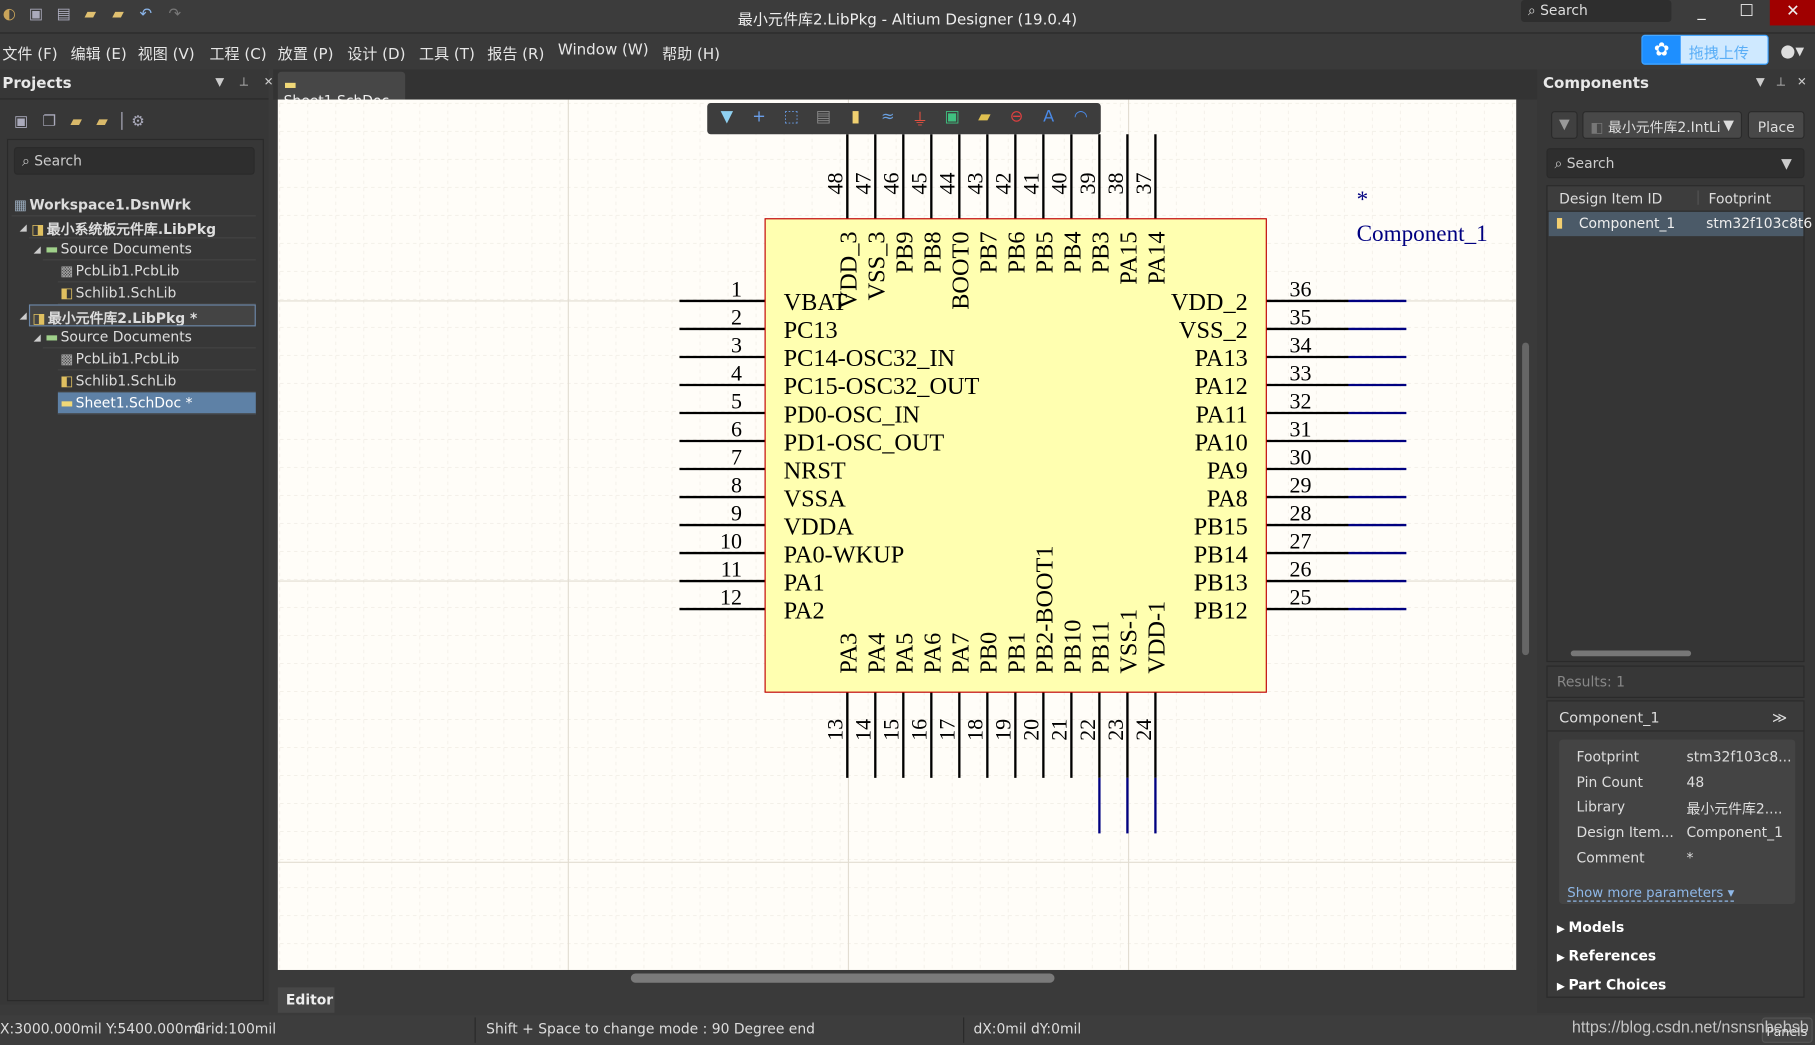 This screenshot has width=1815, height=1045. I want to click on upload-button: ✿ 拖拽上传, so click(1705, 49).